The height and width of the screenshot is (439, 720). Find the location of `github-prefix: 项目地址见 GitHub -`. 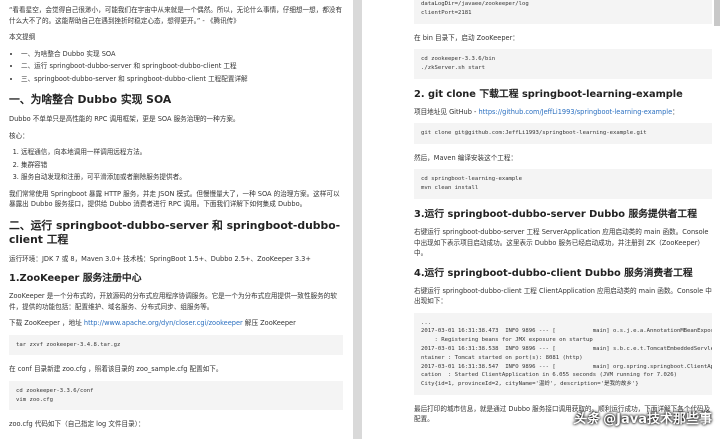

github-prefix: 项目地址见 GitHub - is located at coordinates (446, 111).